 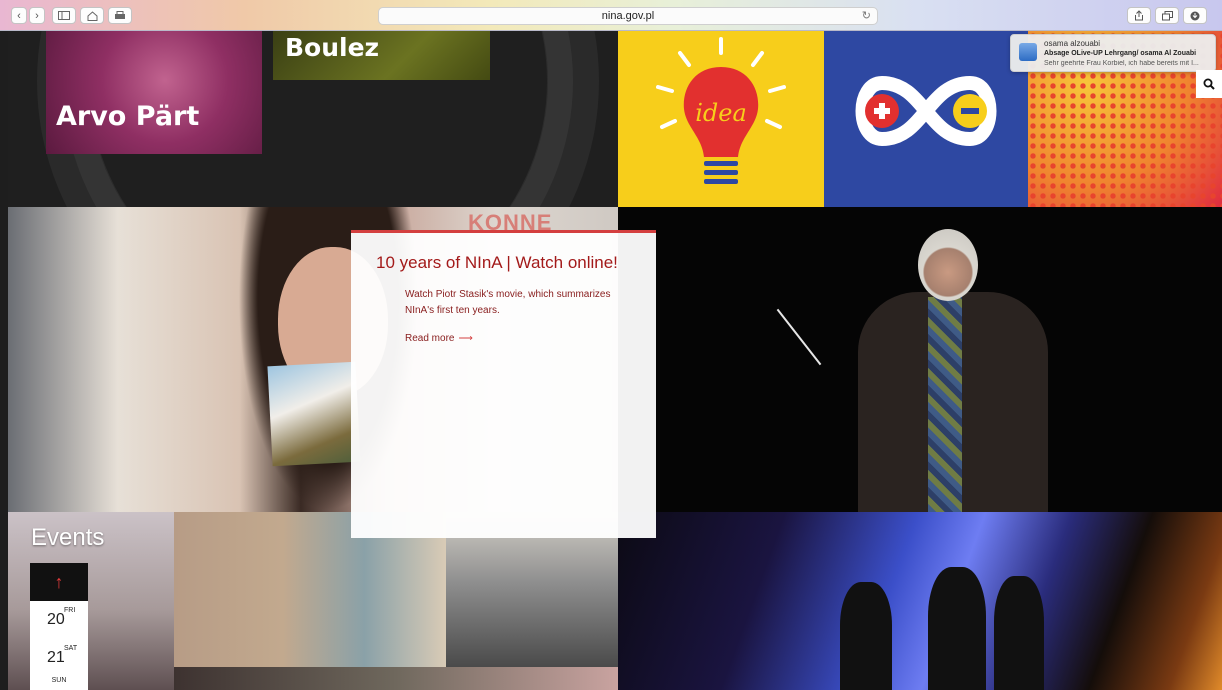 I want to click on tabs-button, so click(x=1167, y=15).